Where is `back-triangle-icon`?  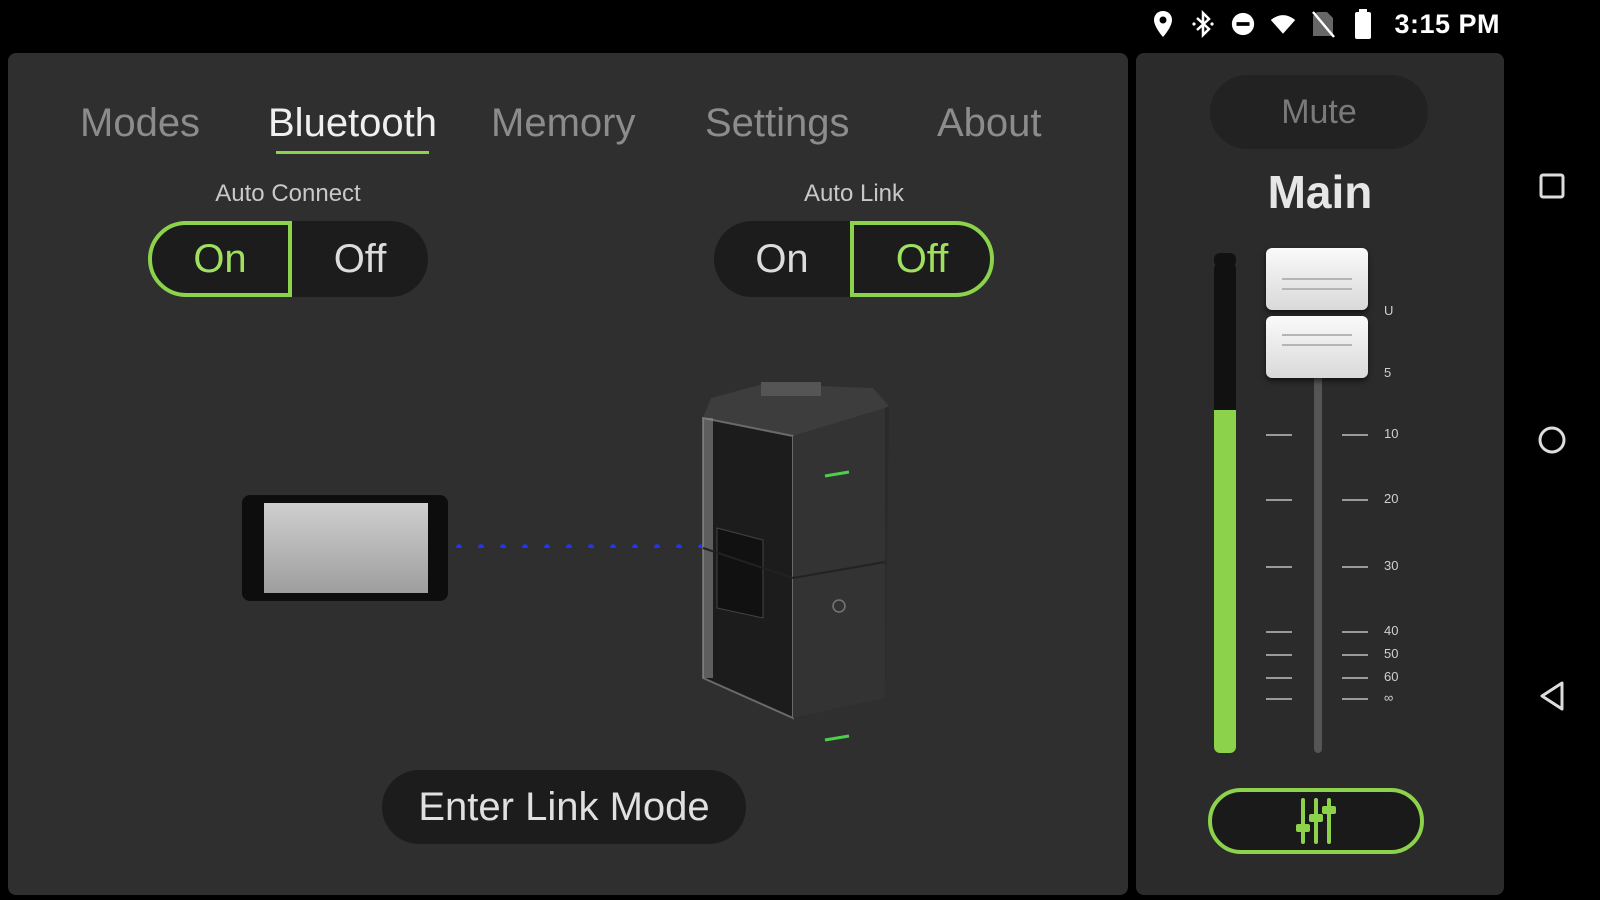 back-triangle-icon is located at coordinates (1552, 696).